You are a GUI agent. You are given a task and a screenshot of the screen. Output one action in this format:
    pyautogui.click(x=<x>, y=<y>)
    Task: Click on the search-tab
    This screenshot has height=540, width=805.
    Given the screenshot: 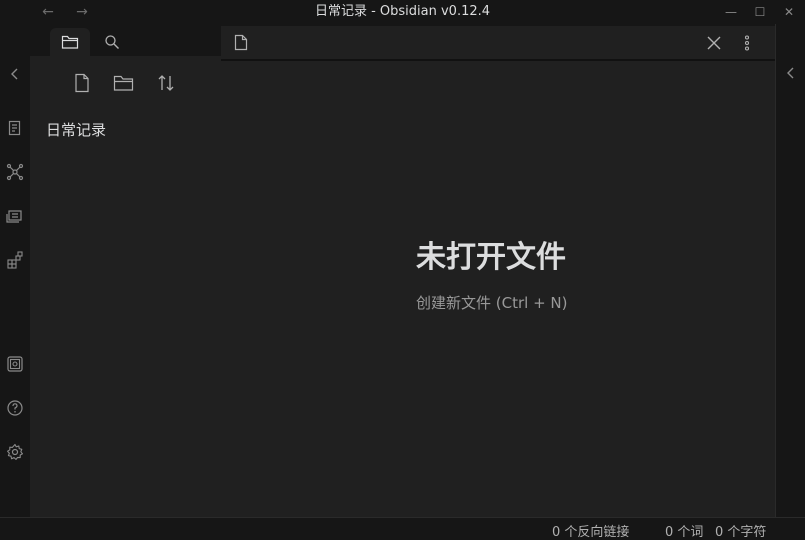 What is the action you would take?
    pyautogui.click(x=112, y=42)
    